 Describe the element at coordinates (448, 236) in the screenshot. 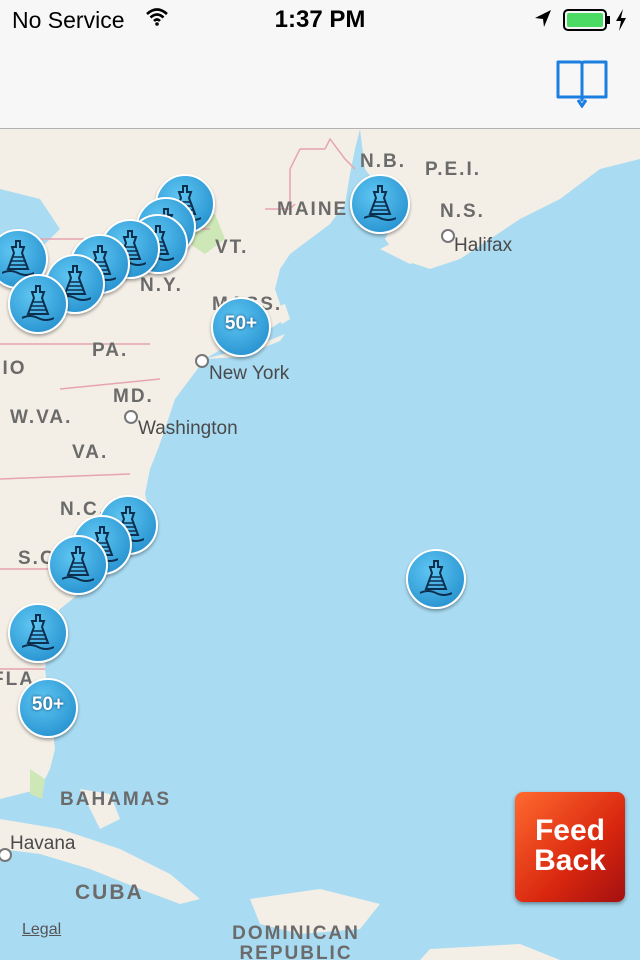

I see `city-dot-halifax` at that location.